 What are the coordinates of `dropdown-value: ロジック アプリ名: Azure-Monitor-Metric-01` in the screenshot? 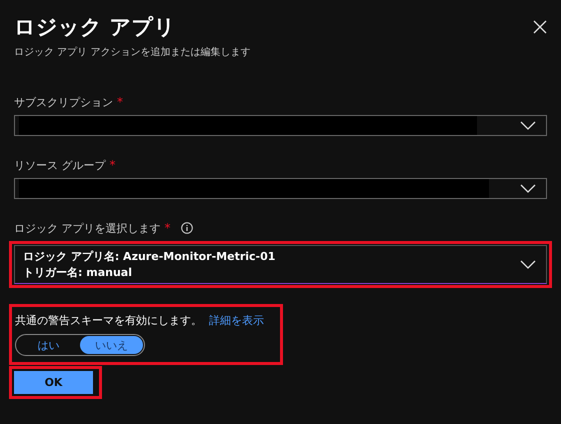 It's located at (149, 256).